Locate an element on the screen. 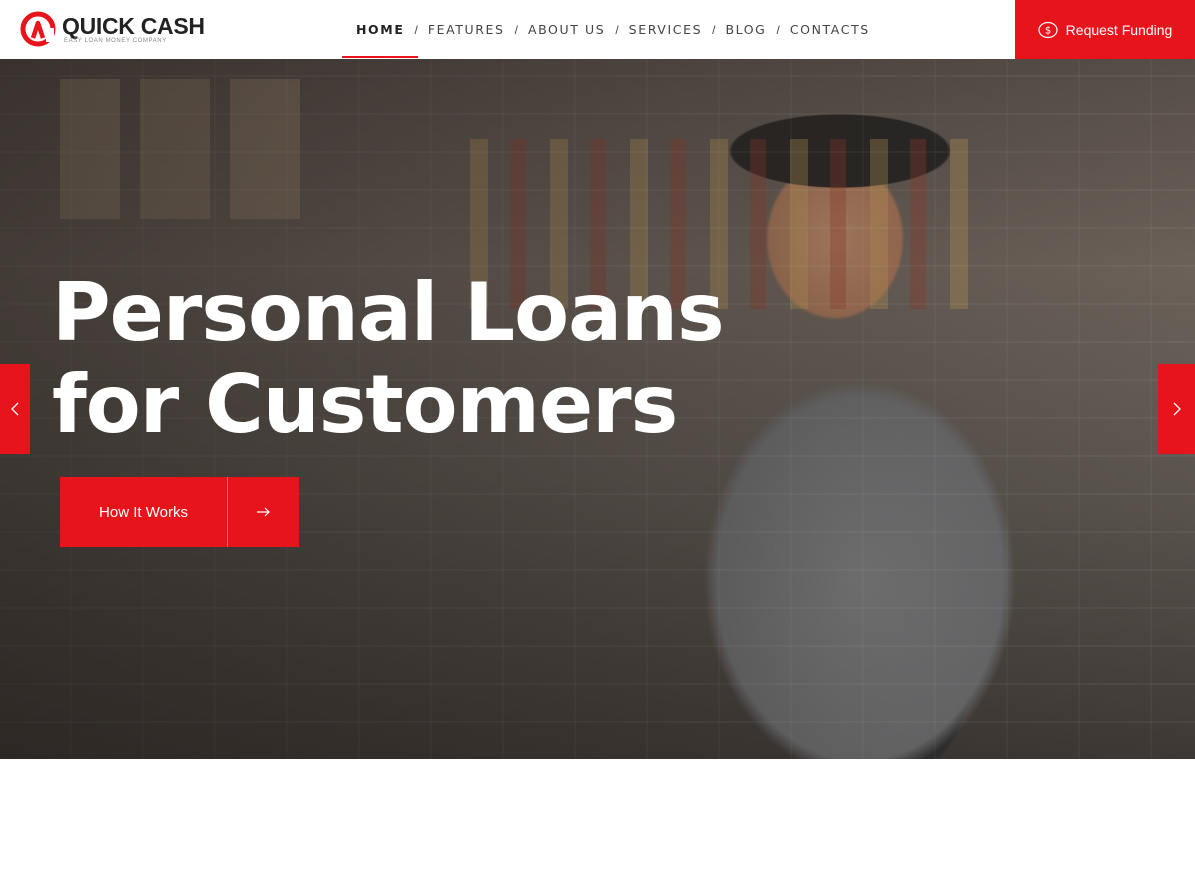 This screenshot has height=875, width=1195. slider-next-button is located at coordinates (1176, 409).